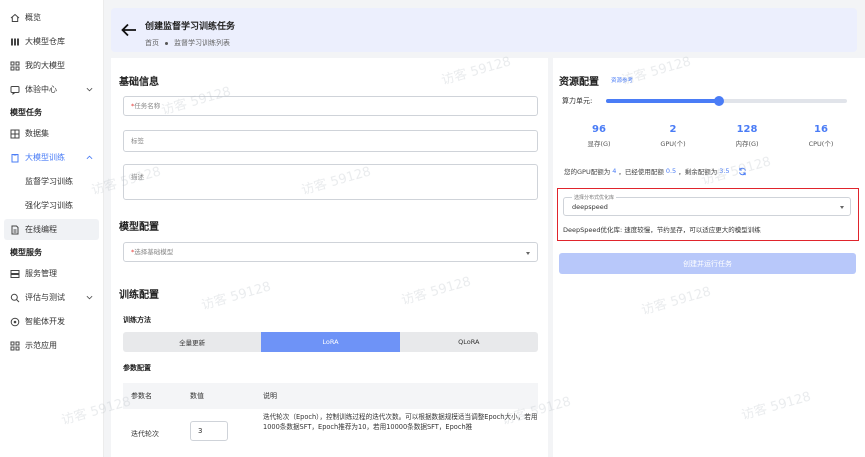 This screenshot has width=865, height=457. I want to click on params-label: 参数配置, so click(137, 368).